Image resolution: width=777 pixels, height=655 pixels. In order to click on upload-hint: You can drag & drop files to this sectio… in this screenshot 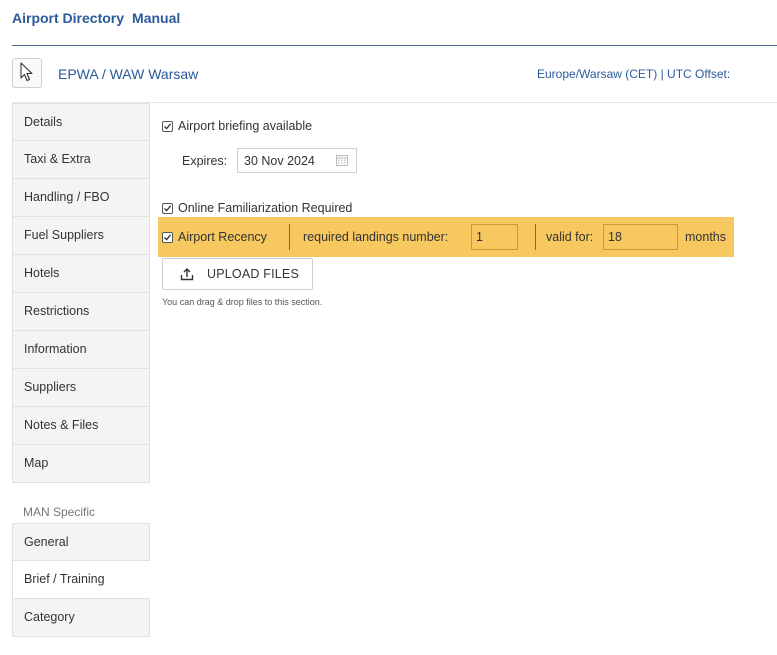, I will do `click(242, 302)`.